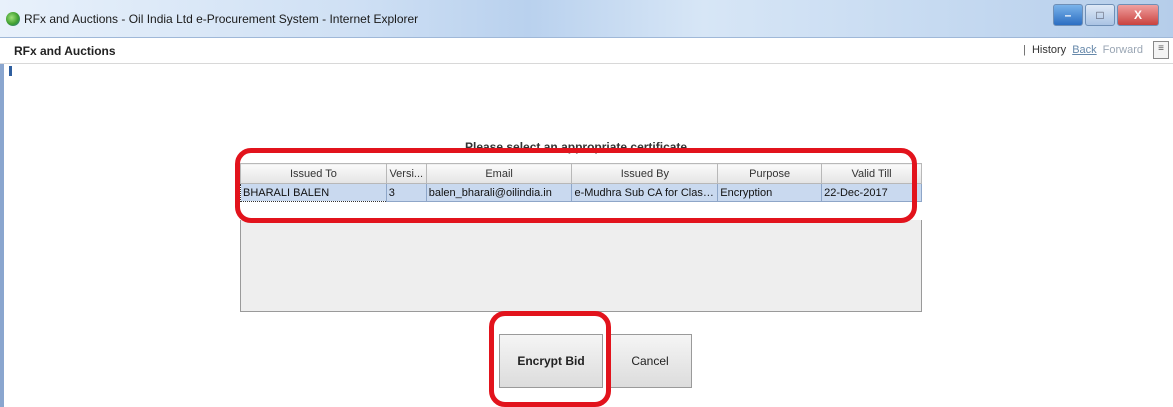 Image resolution: width=1173 pixels, height=407 pixels. Describe the element at coordinates (1161, 50) in the screenshot. I see `page-menu-icon: ≡` at that location.